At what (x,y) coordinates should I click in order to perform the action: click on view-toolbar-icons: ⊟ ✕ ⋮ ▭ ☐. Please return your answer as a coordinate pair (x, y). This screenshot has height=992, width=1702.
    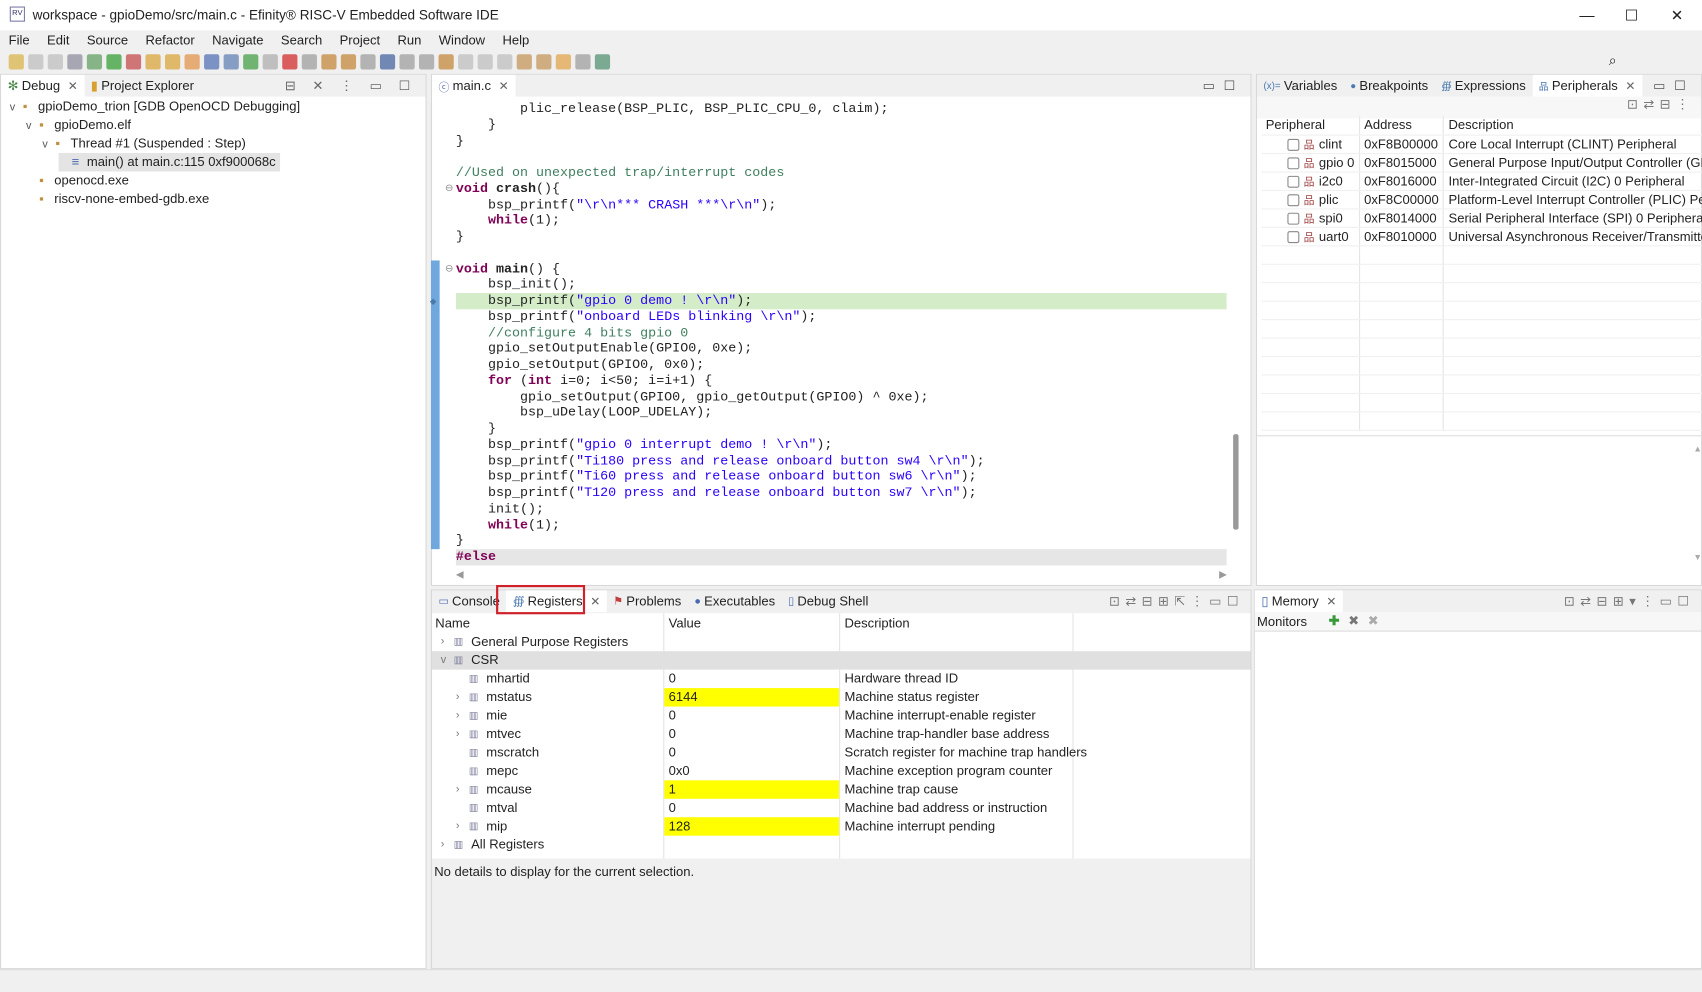
    Looking at the image, I should click on (351, 85).